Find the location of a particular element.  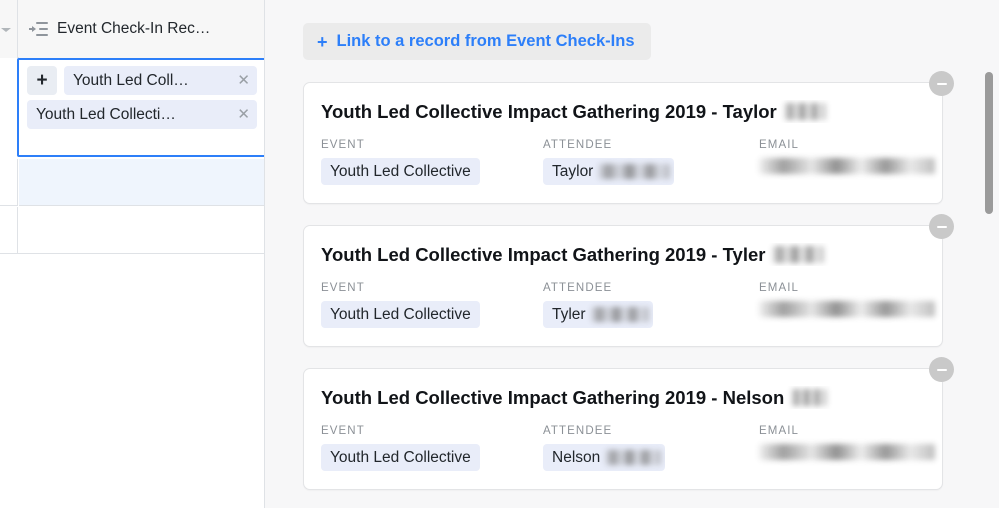

attendee-first-name: Nelson is located at coordinates (576, 457).